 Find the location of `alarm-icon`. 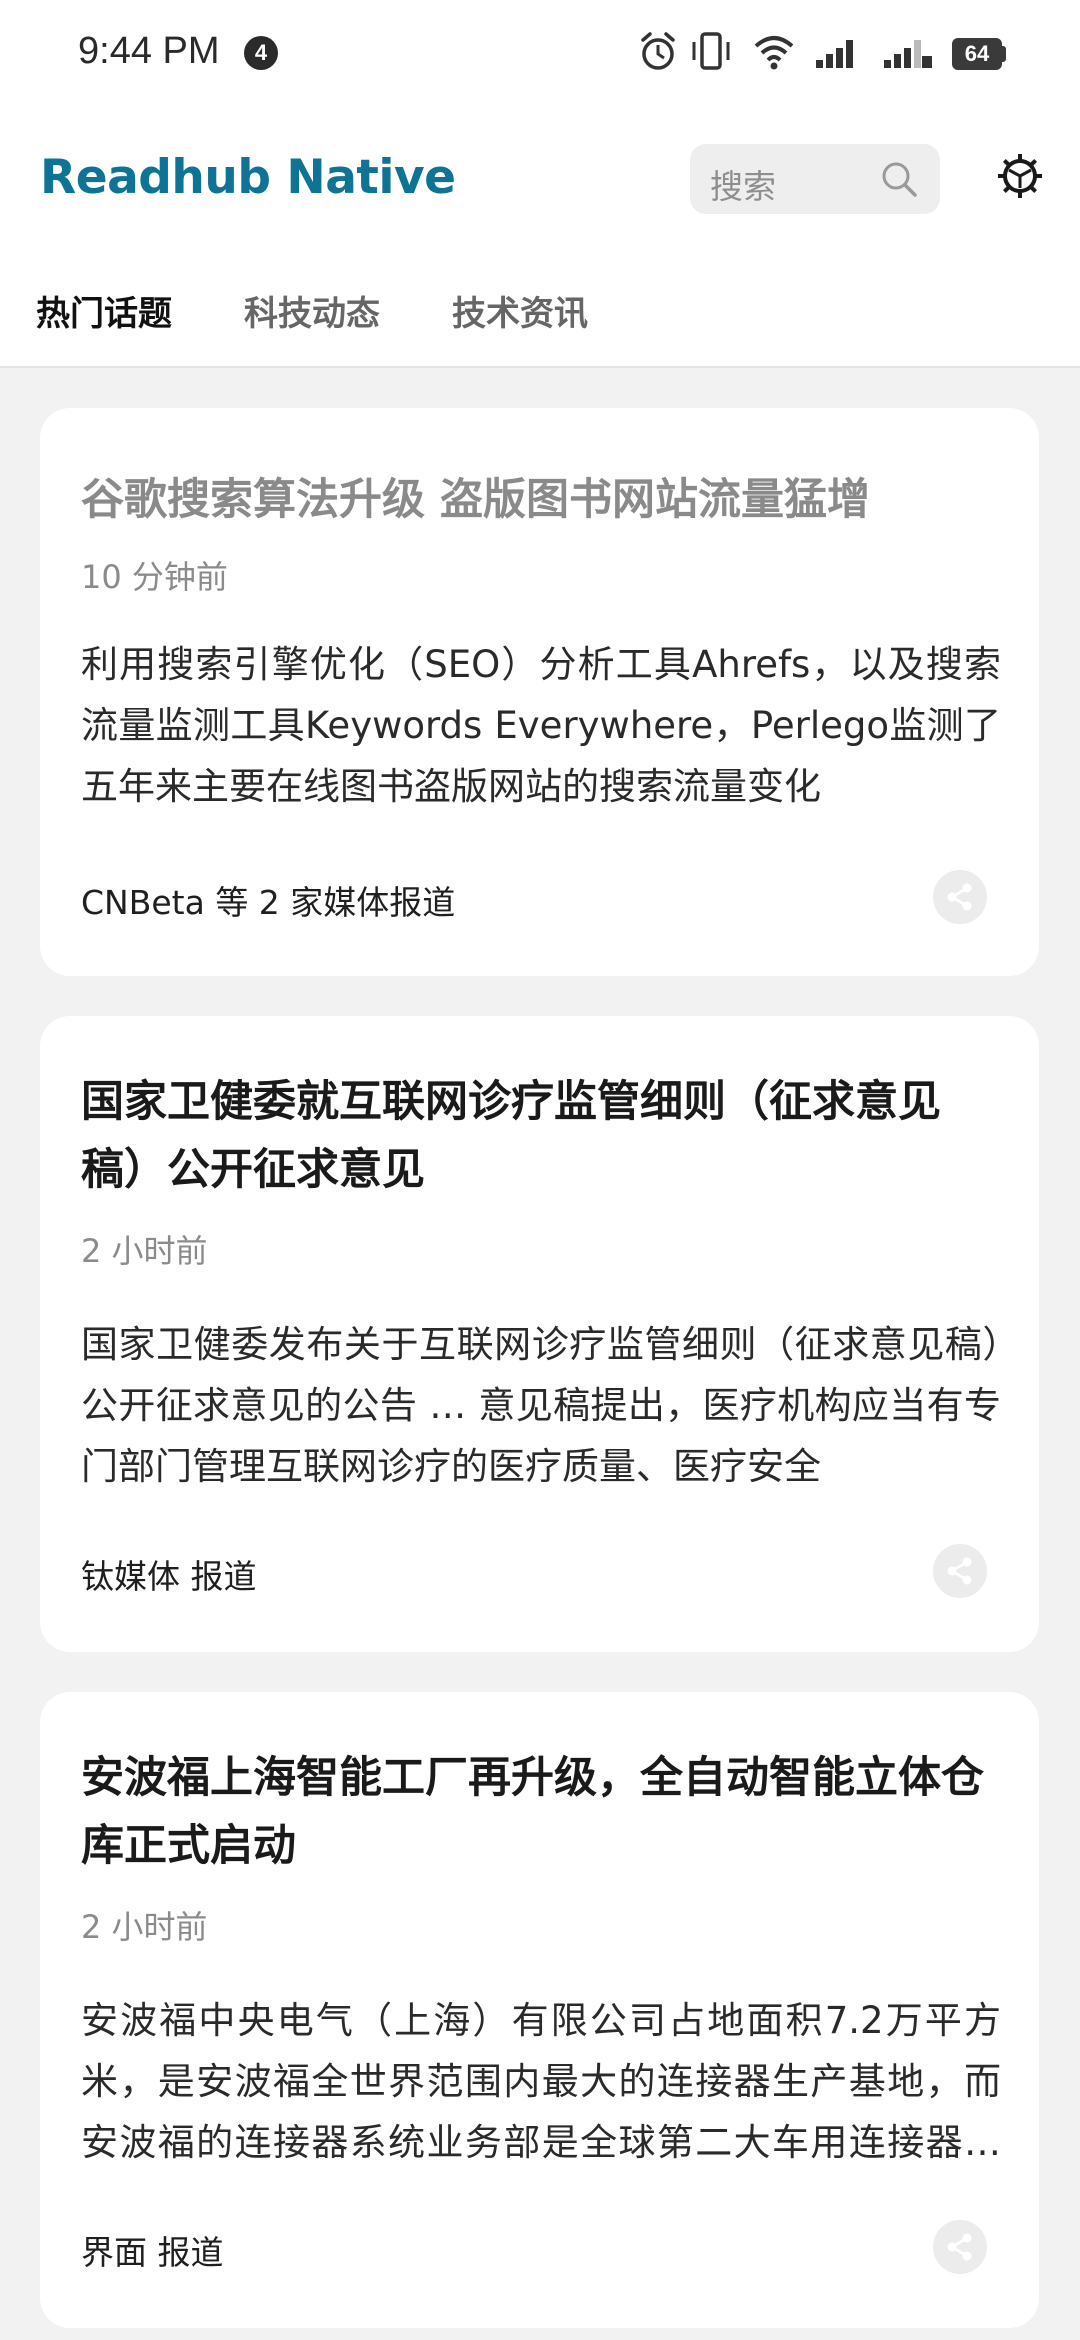

alarm-icon is located at coordinates (658, 51).